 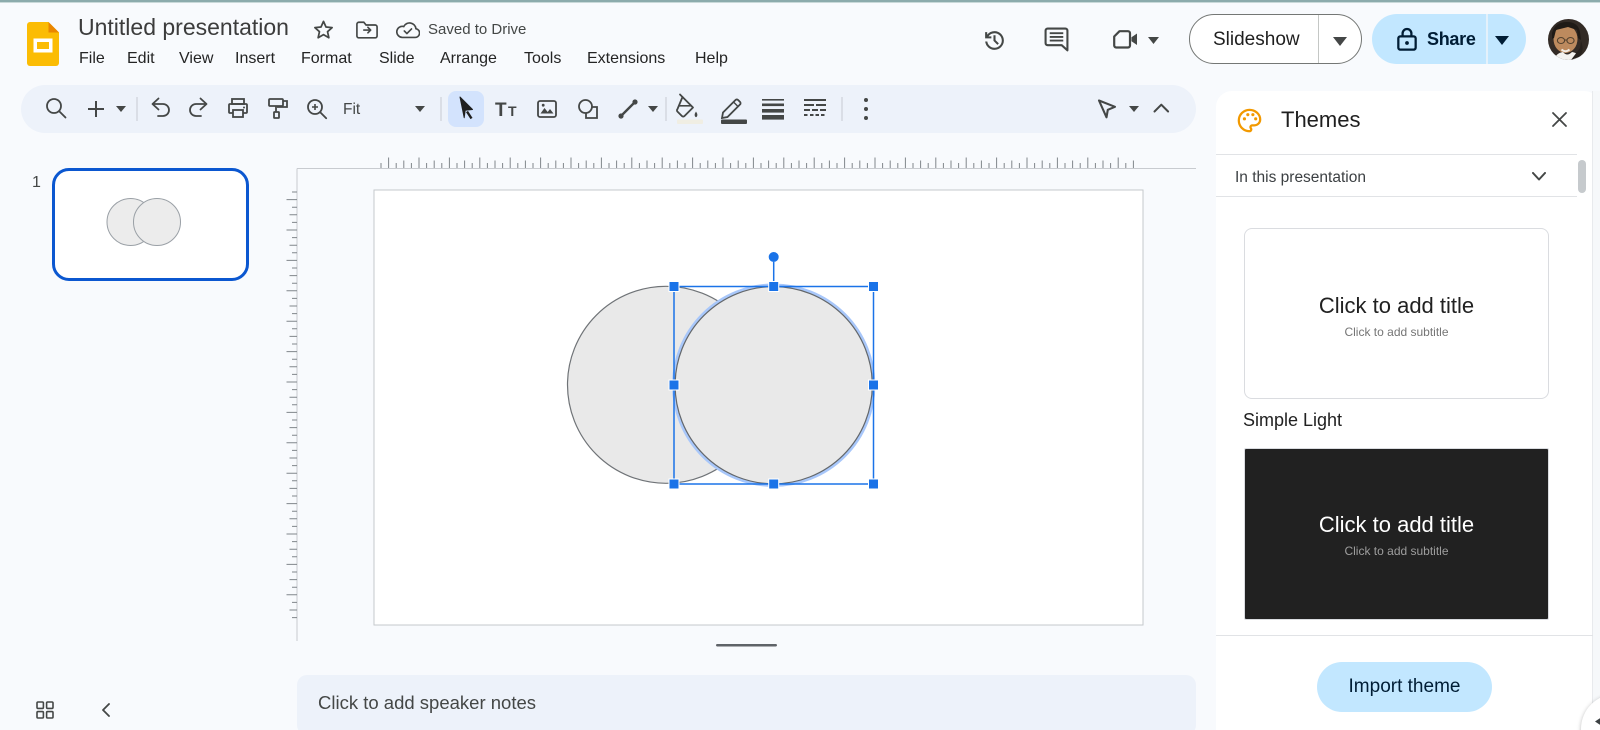 What do you see at coordinates (352, 109) in the screenshot?
I see `svg-text: Fit` at bounding box center [352, 109].